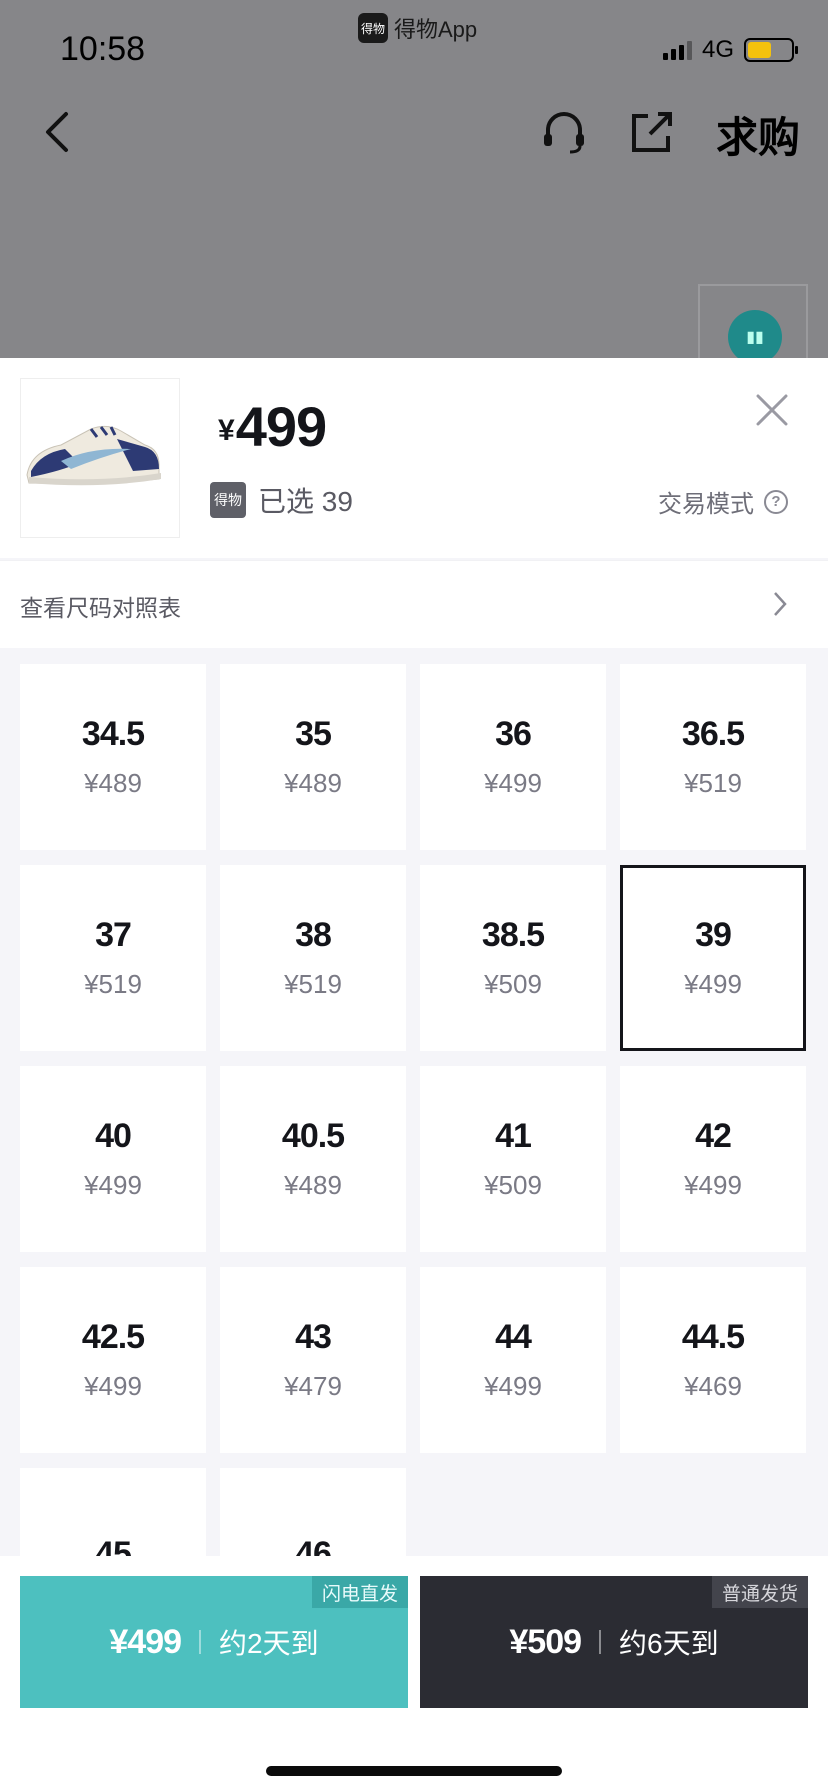  What do you see at coordinates (713, 1136) in the screenshot?
I see `size-value: 42` at bounding box center [713, 1136].